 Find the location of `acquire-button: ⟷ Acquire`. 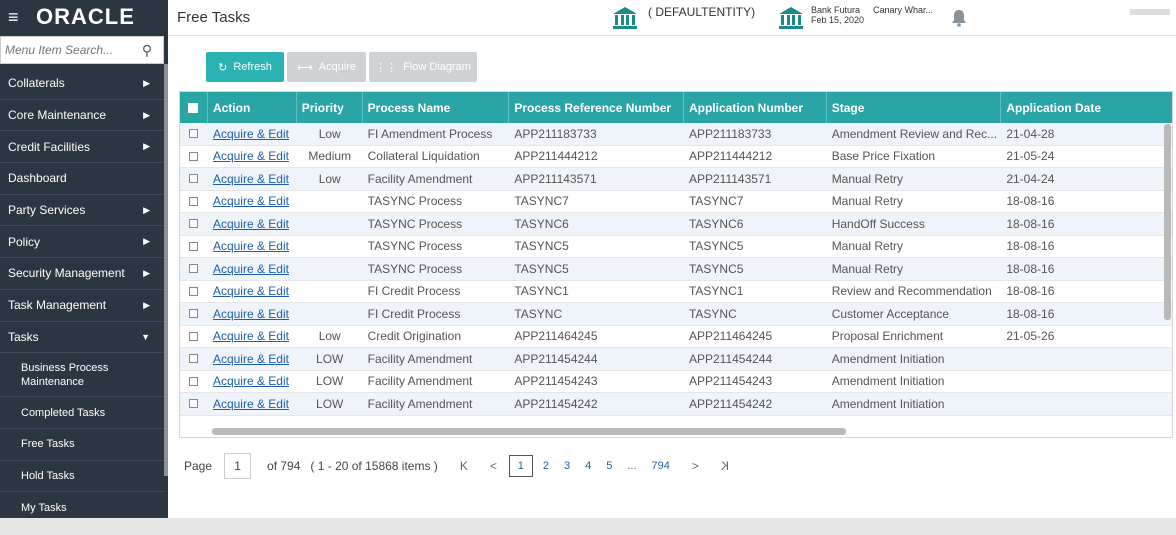

acquire-button: ⟷ Acquire is located at coordinates (326, 67).